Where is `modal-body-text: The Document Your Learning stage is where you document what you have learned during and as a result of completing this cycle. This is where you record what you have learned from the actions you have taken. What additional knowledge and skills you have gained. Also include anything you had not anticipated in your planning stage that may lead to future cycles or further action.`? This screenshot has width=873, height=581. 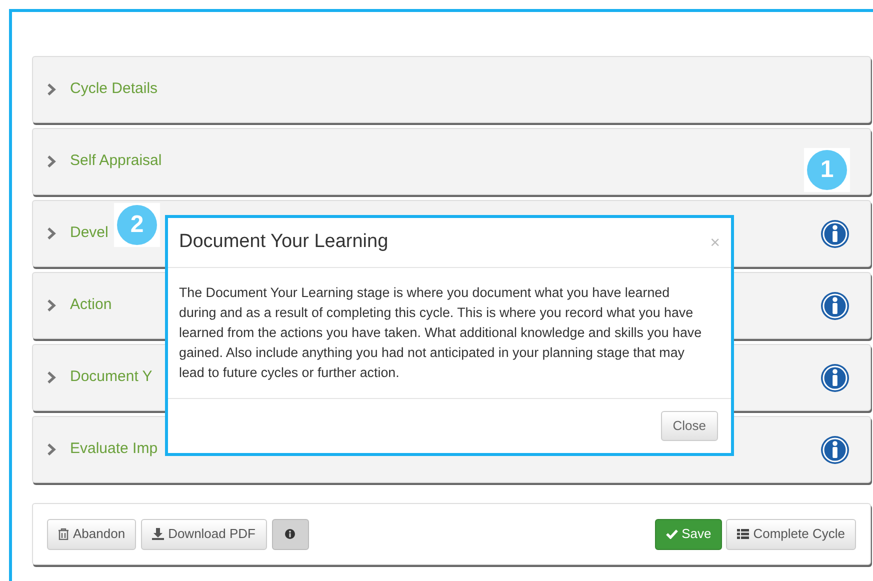 modal-body-text: The Document Your Learning stage is where you document what you have learned during and as a result of completing this cycle. This is where you record what you have learned from the actions you have taken. What additional knowledge and skills you have gained. Also include anything you had not anticipated in your planning stage that may lead to future cycles or further action. is located at coordinates (441, 333).